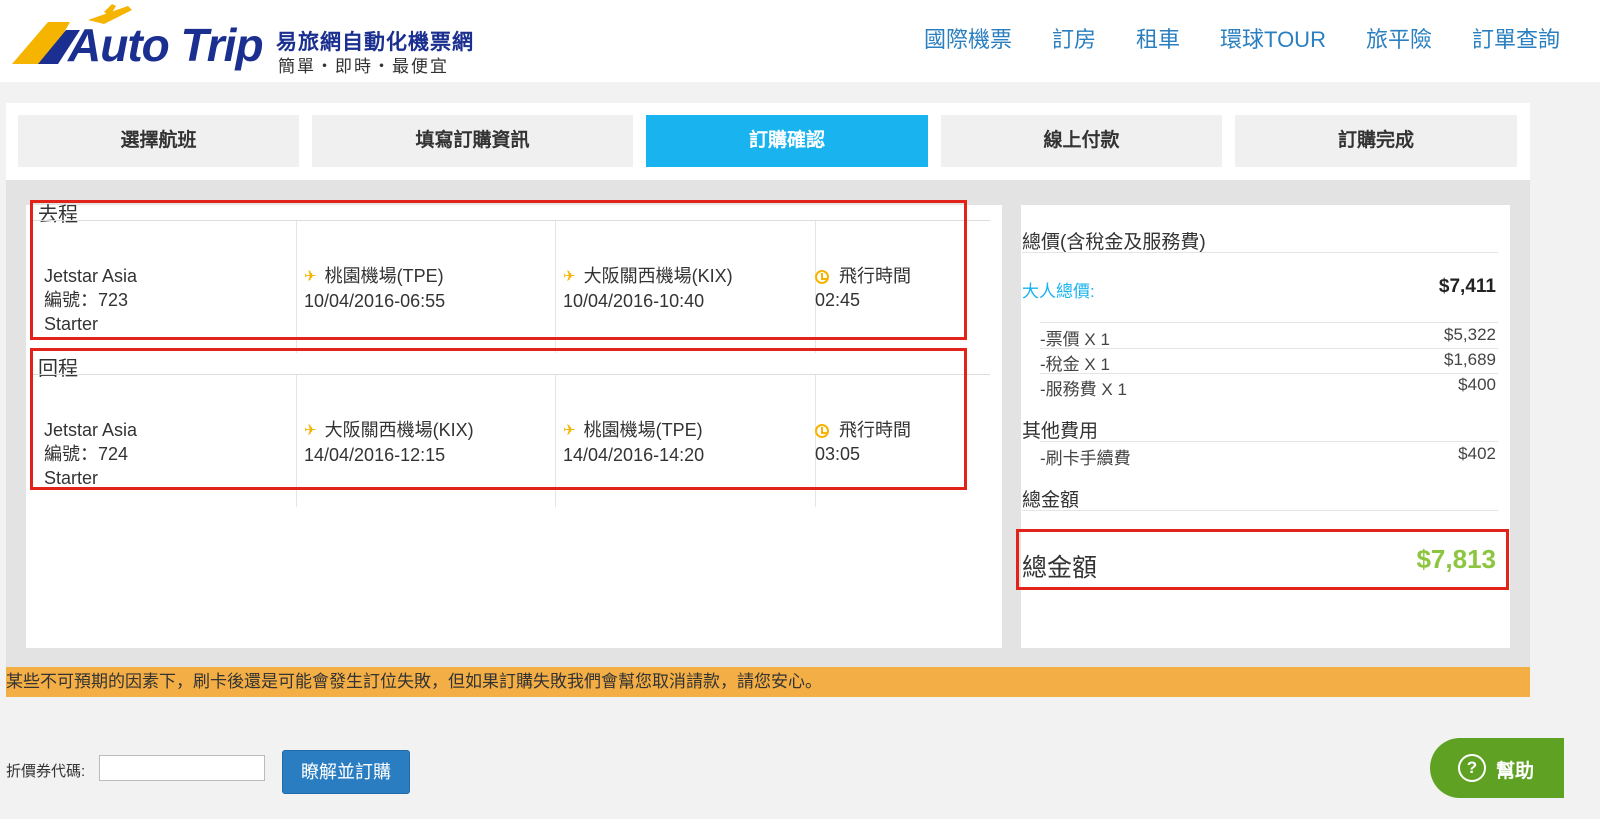 This screenshot has width=1600, height=819. I want to click on step-confirm-order: 訂購確認, so click(787, 141).